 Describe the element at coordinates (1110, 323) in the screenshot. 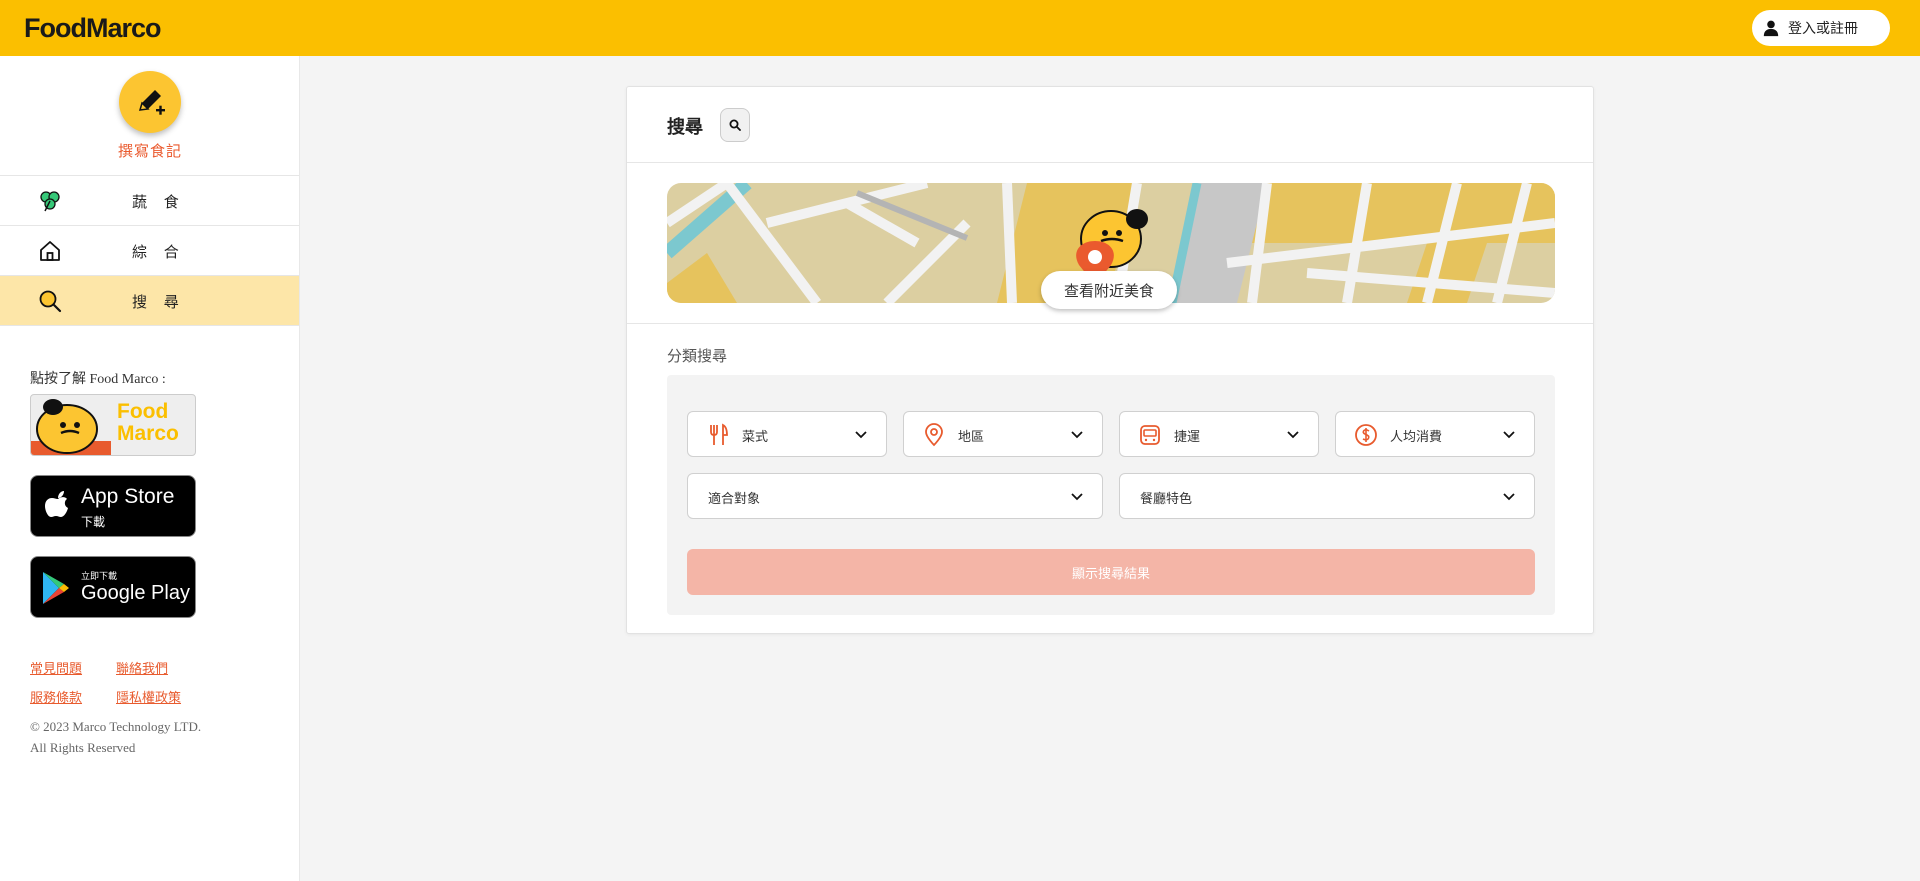

I see `divider` at that location.